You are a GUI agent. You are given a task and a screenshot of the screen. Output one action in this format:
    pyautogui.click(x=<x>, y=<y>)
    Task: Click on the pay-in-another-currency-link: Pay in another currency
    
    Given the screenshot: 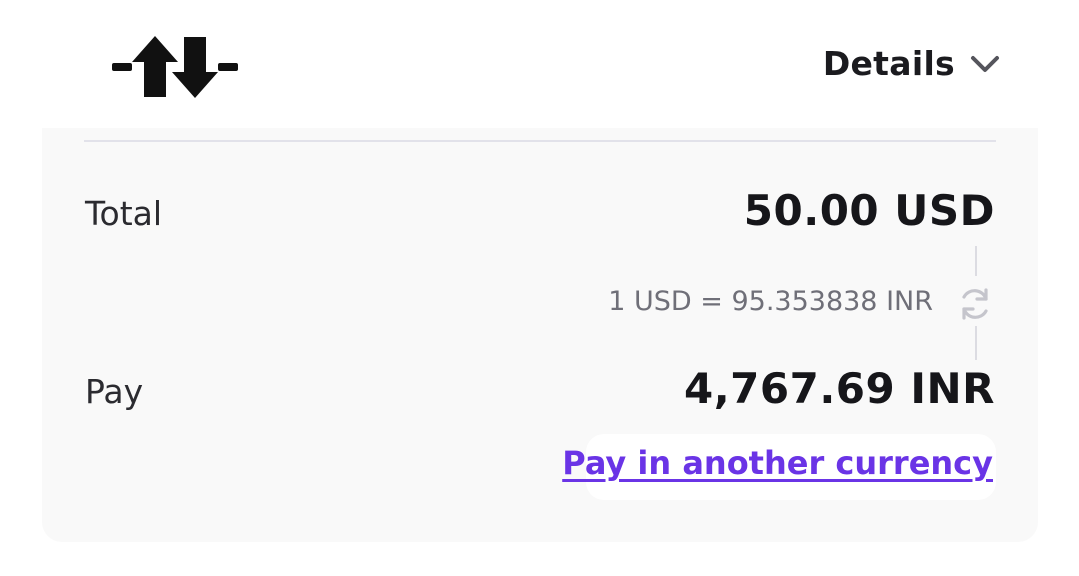 What is the action you would take?
    pyautogui.click(x=777, y=463)
    